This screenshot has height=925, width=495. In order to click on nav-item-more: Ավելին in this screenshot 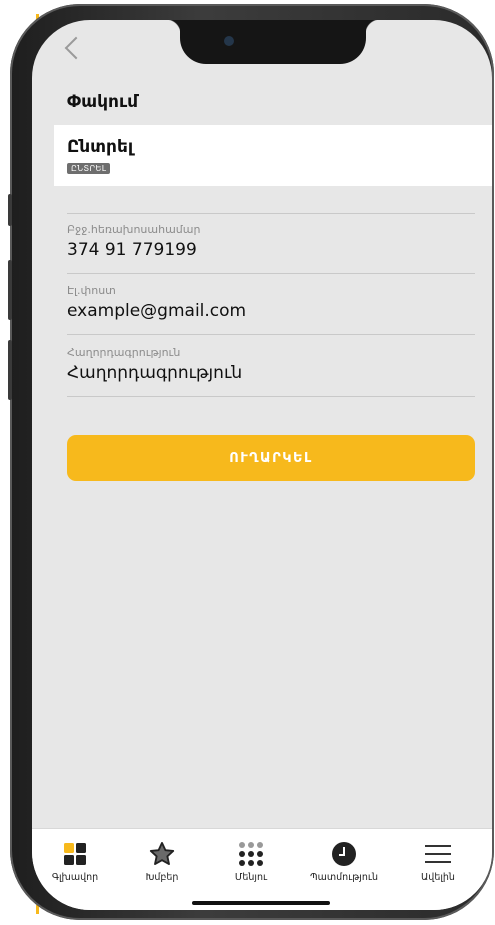, I will do `click(438, 861)`.